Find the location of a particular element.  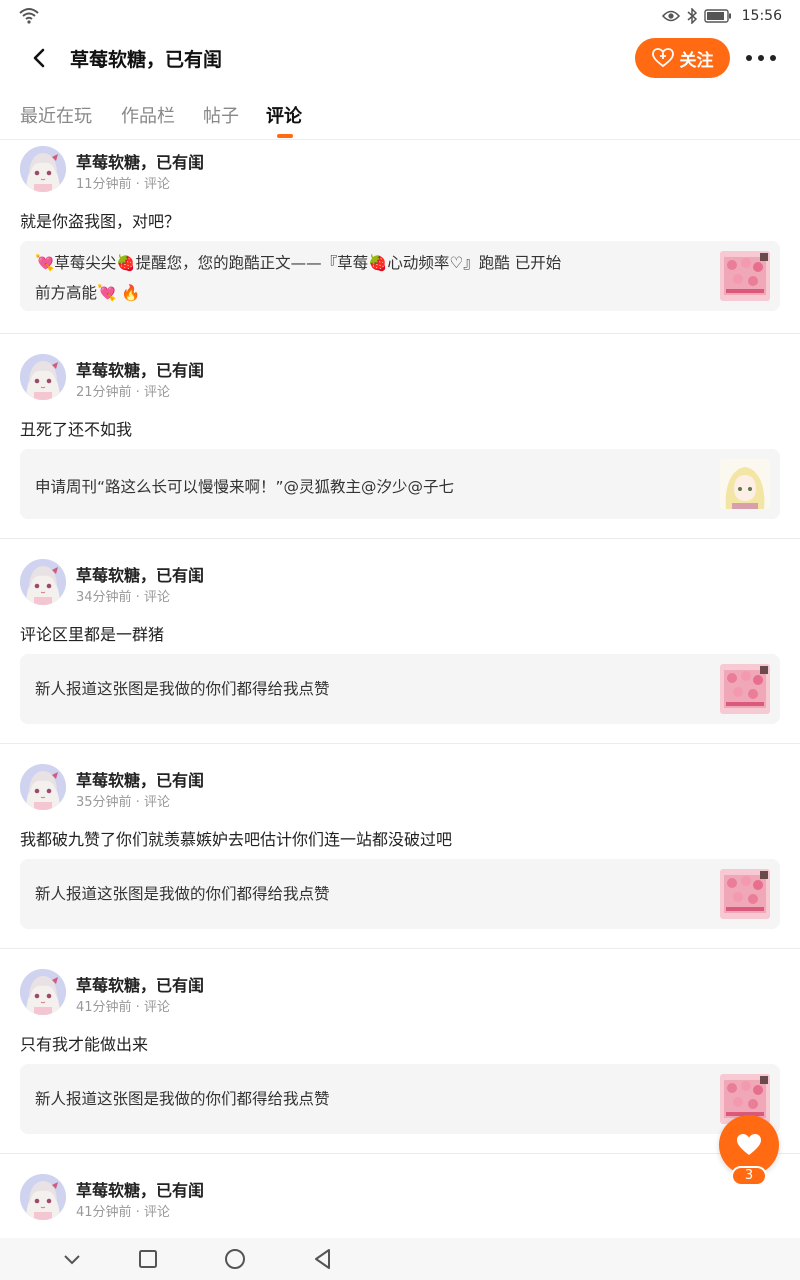

comment-time: 34分钟前 · 评论 is located at coordinates (123, 597).